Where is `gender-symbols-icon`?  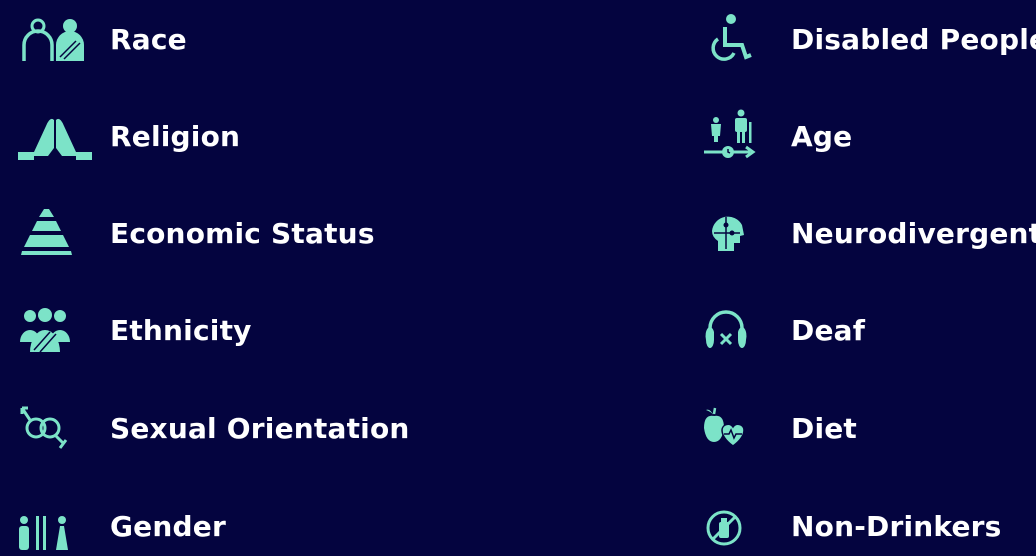
gender-symbols-icon is located at coordinates (55, 428).